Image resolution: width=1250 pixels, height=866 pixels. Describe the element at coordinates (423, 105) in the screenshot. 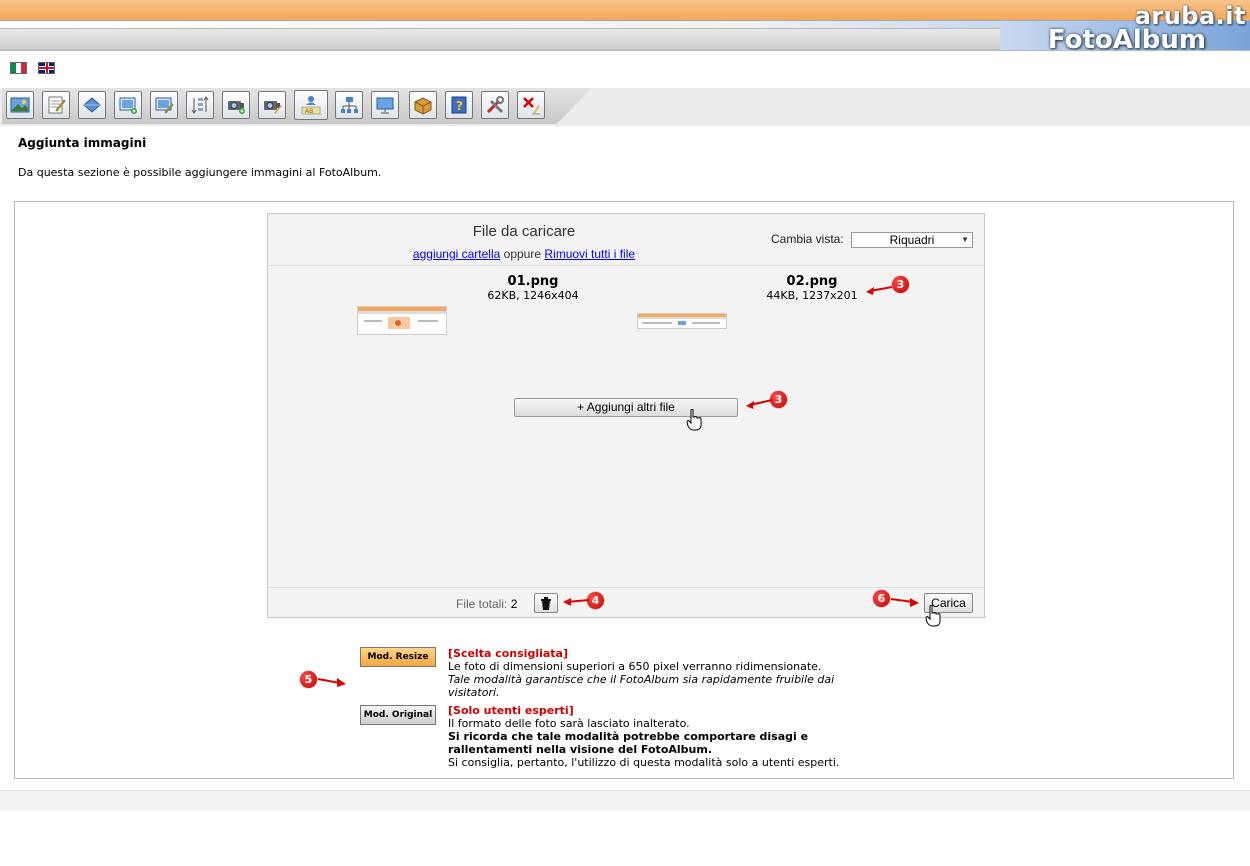

I see `package-icon` at that location.